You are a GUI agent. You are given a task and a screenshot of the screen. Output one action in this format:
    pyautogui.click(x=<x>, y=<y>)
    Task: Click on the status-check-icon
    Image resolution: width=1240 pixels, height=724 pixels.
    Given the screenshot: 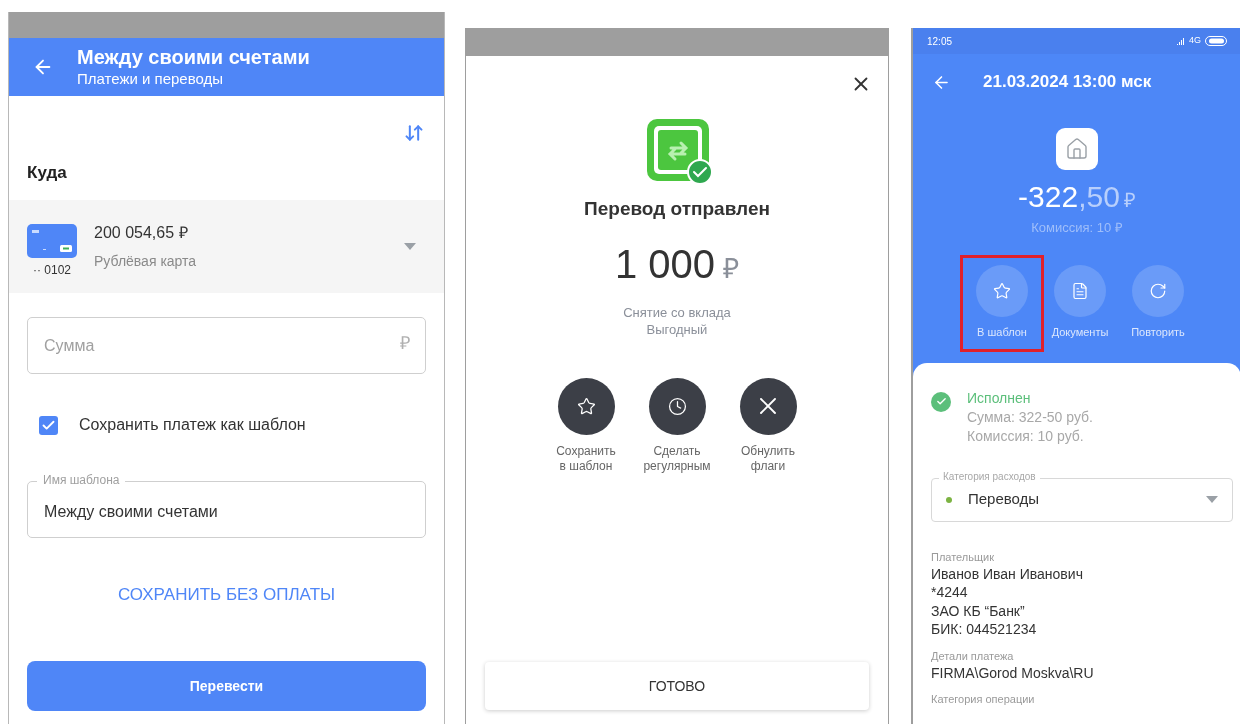 What is the action you would take?
    pyautogui.click(x=941, y=401)
    